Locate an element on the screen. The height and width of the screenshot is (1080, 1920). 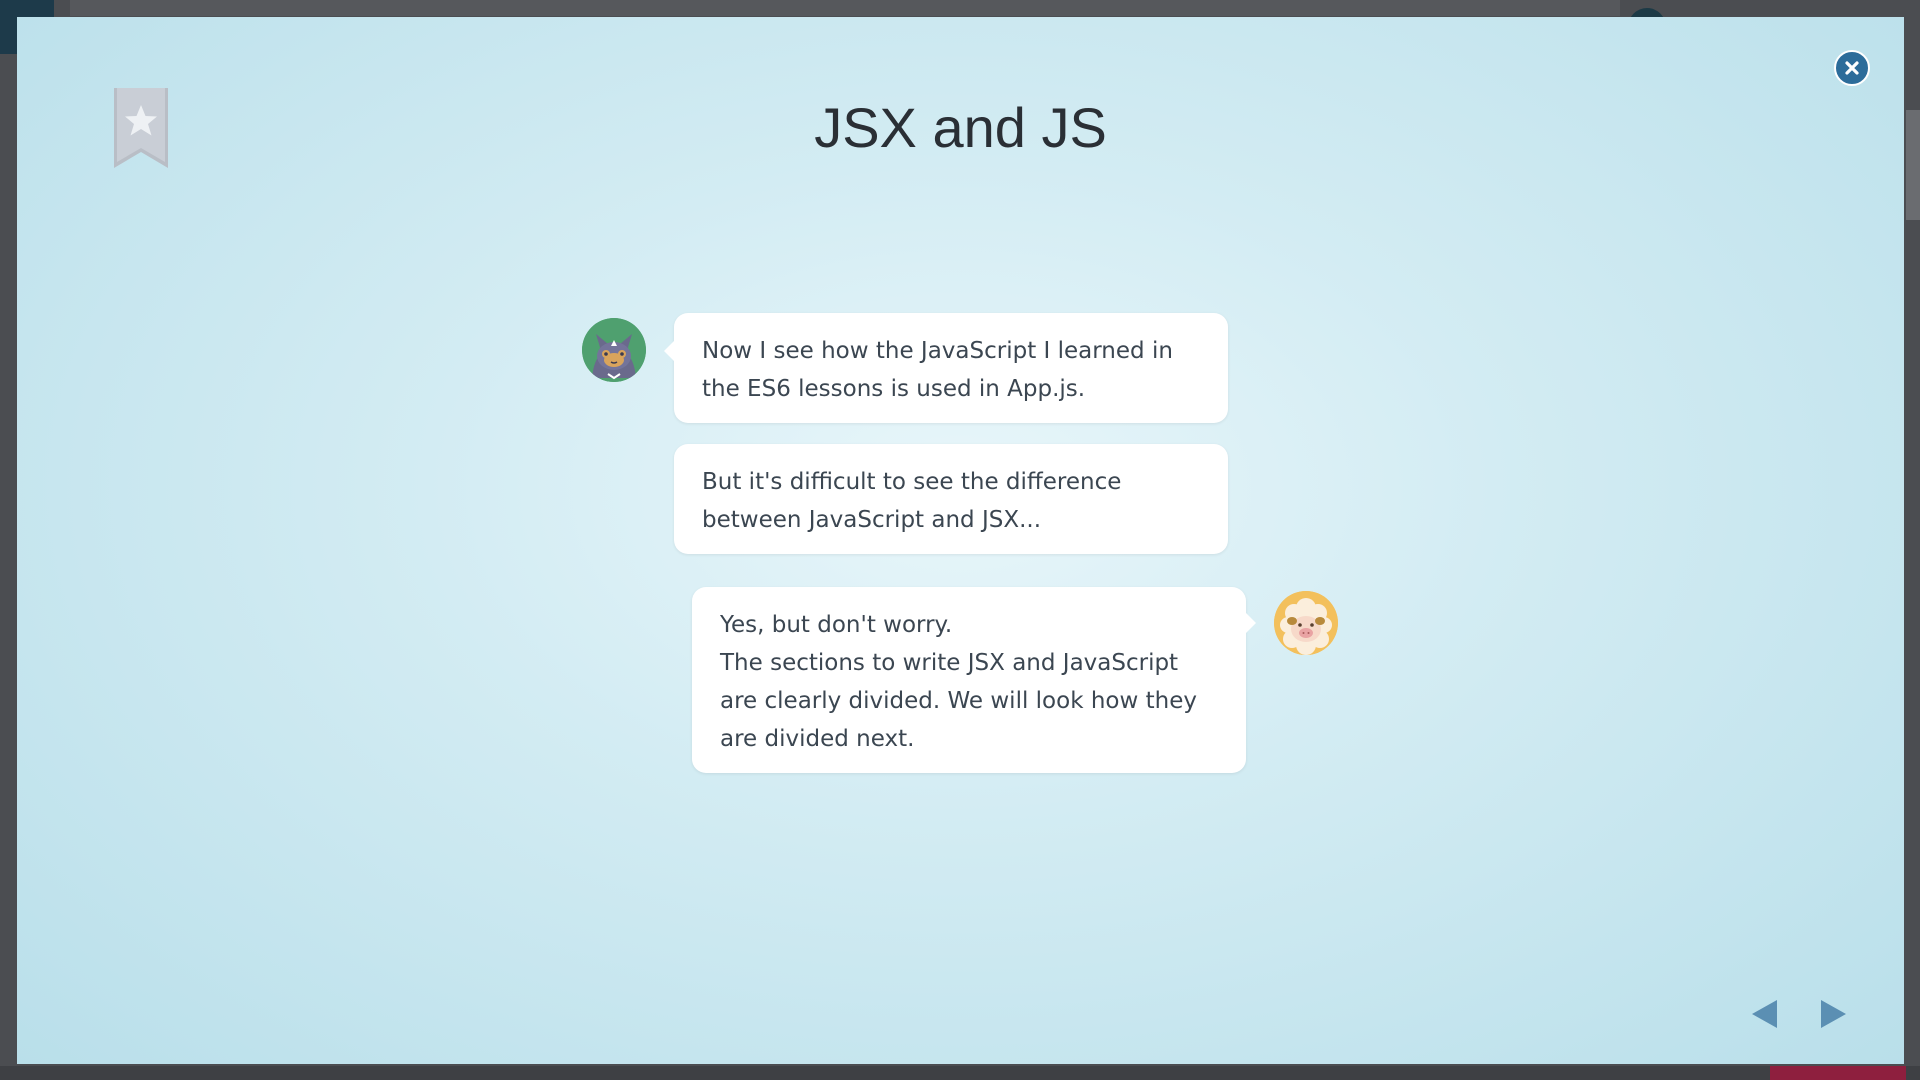
sheep-avatar is located at coordinates (1306, 623).